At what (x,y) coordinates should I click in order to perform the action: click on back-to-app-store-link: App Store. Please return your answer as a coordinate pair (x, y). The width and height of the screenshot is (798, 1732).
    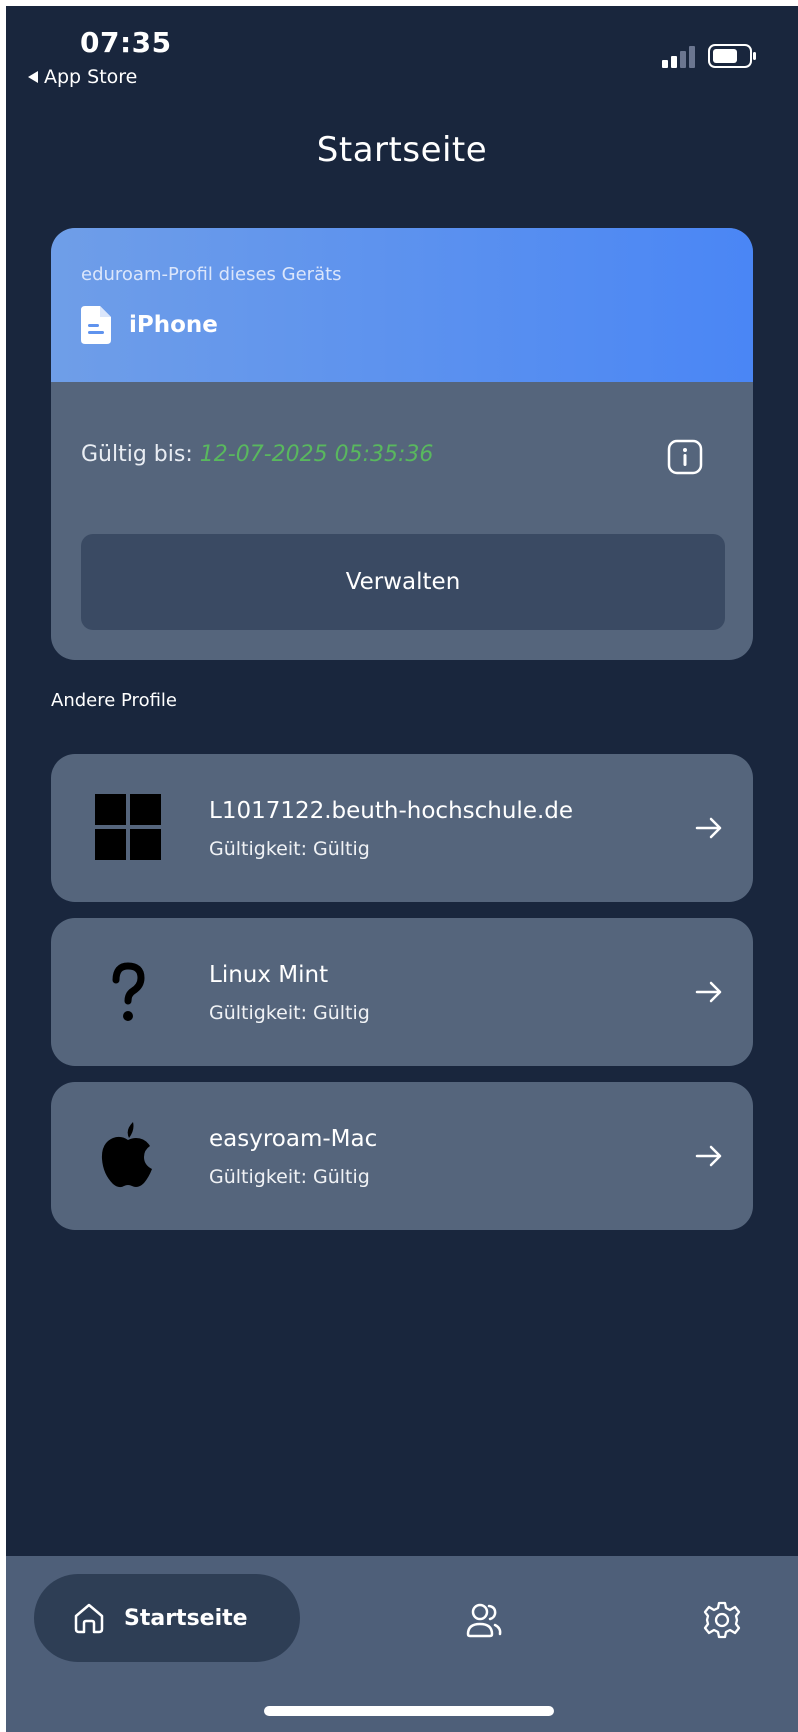
    Looking at the image, I should click on (82, 77).